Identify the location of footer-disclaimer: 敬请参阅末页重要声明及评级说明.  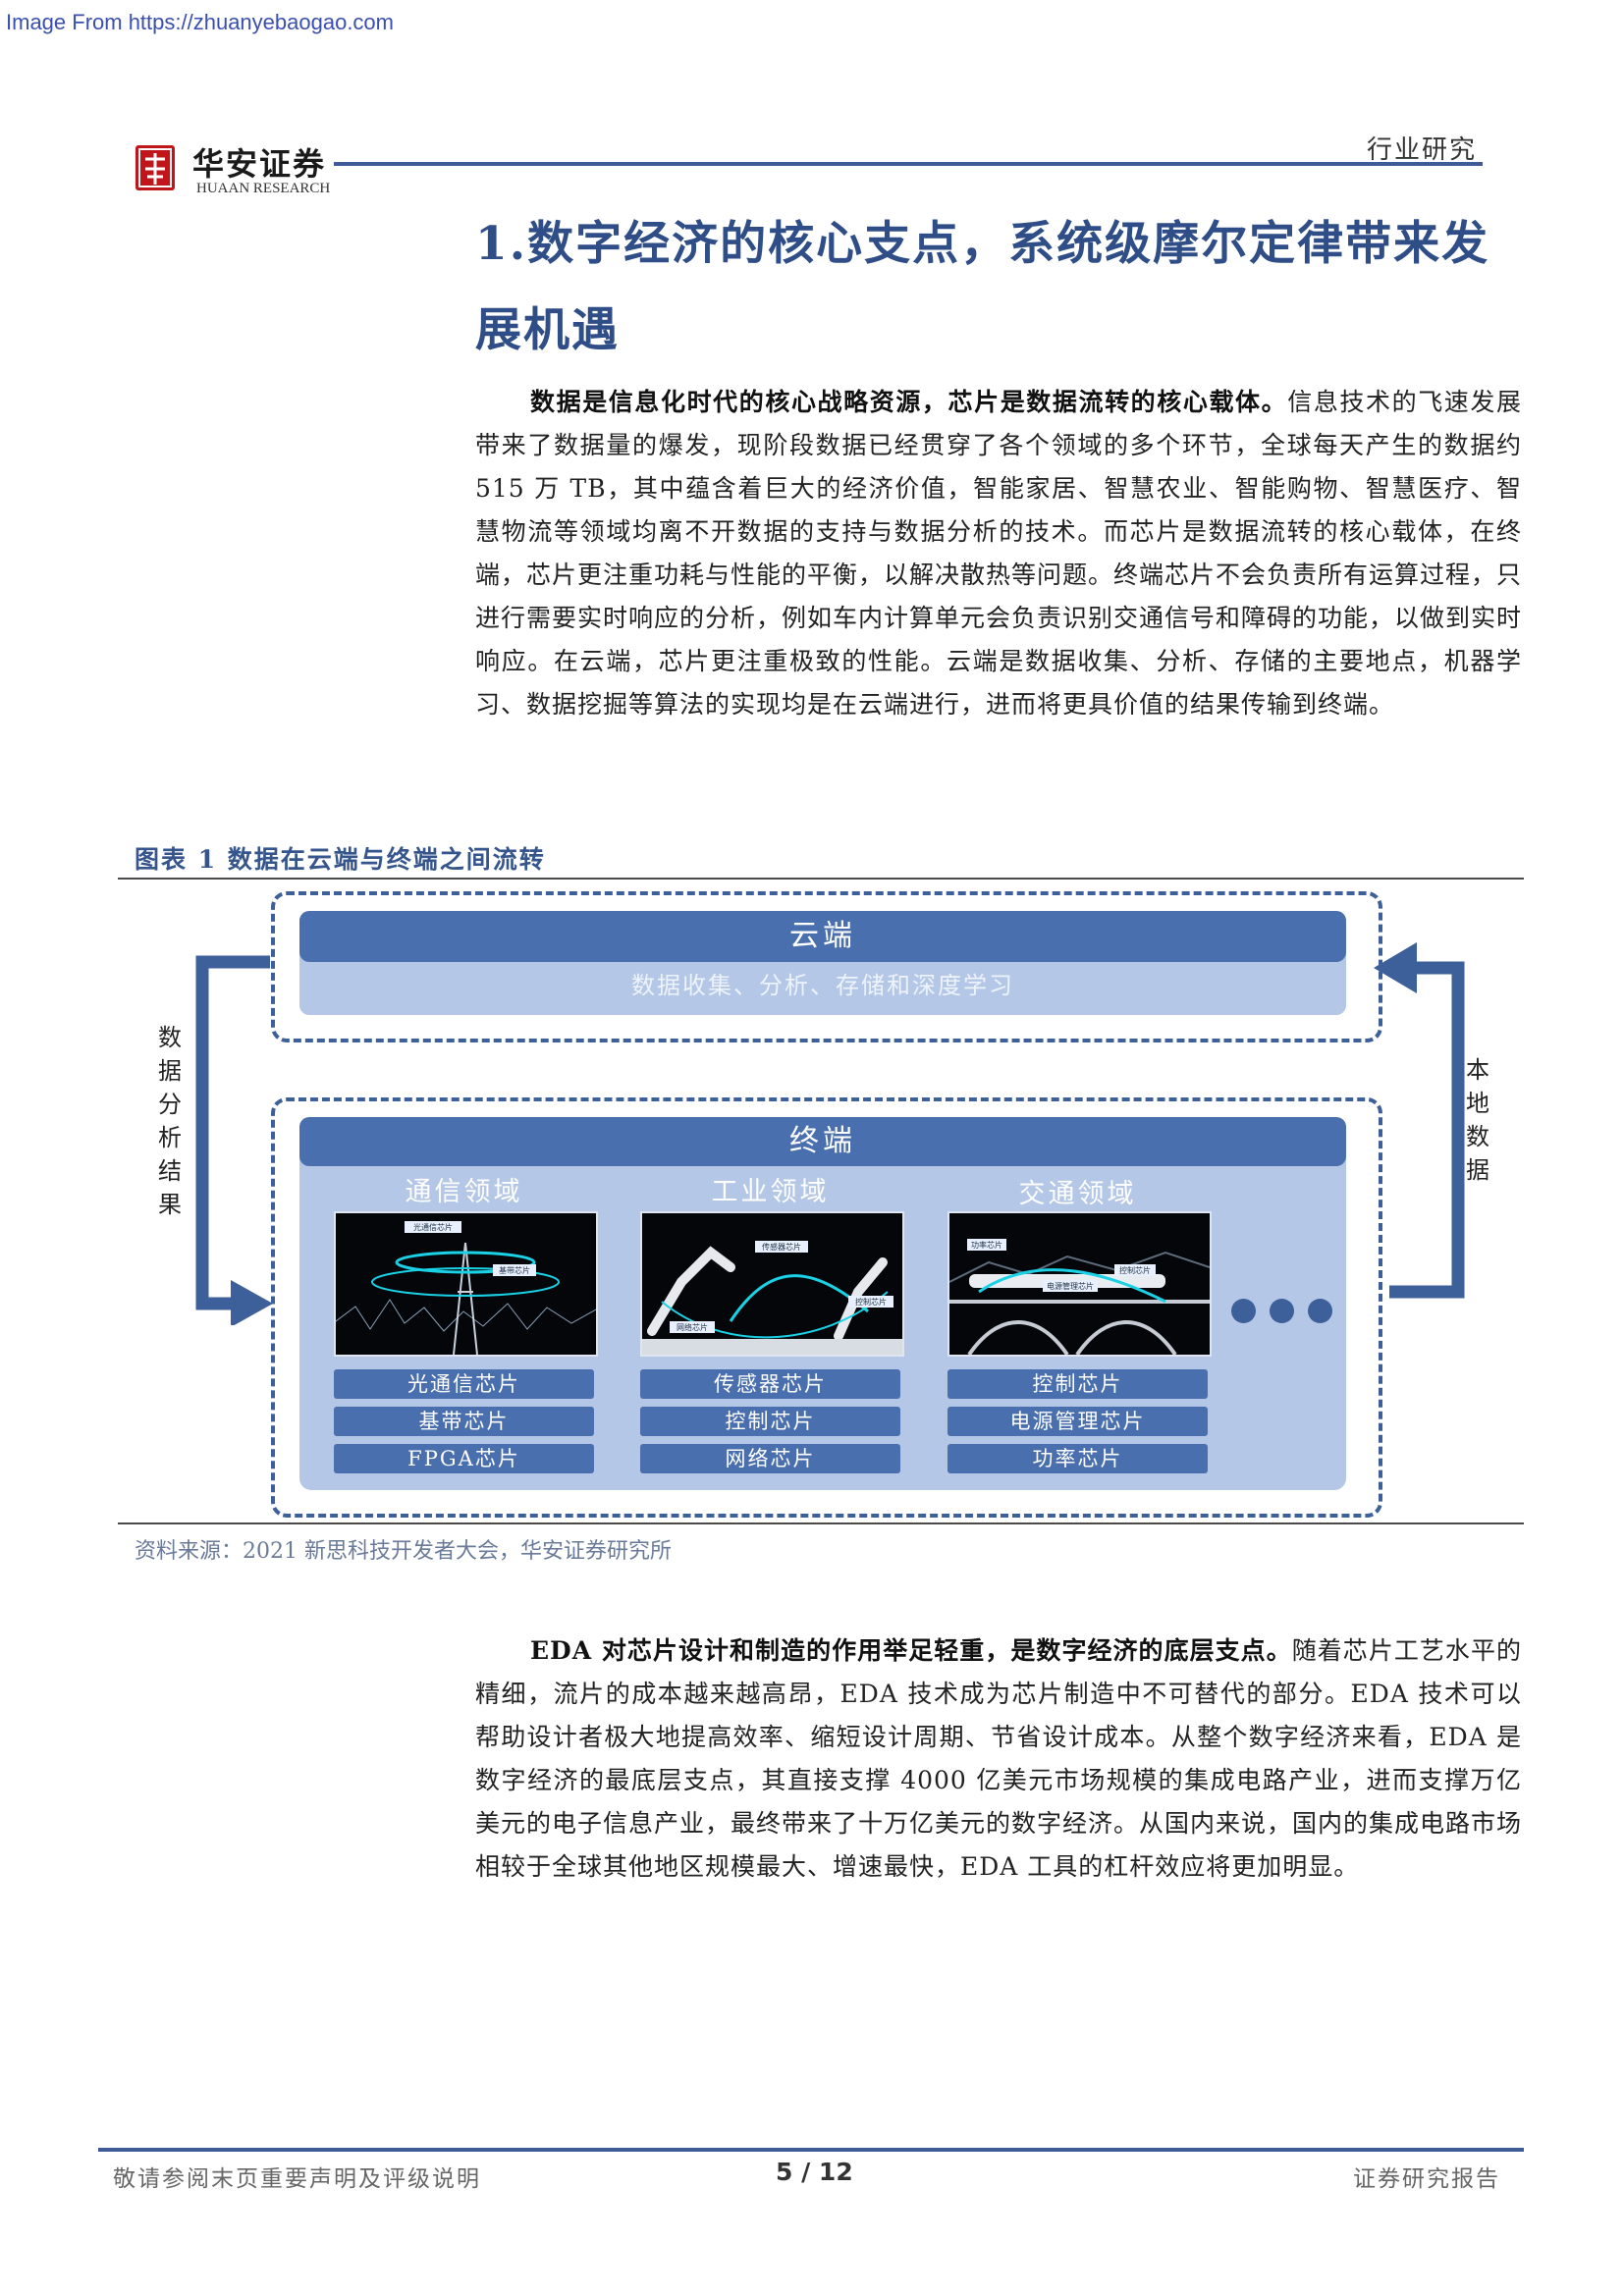
(297, 2179).